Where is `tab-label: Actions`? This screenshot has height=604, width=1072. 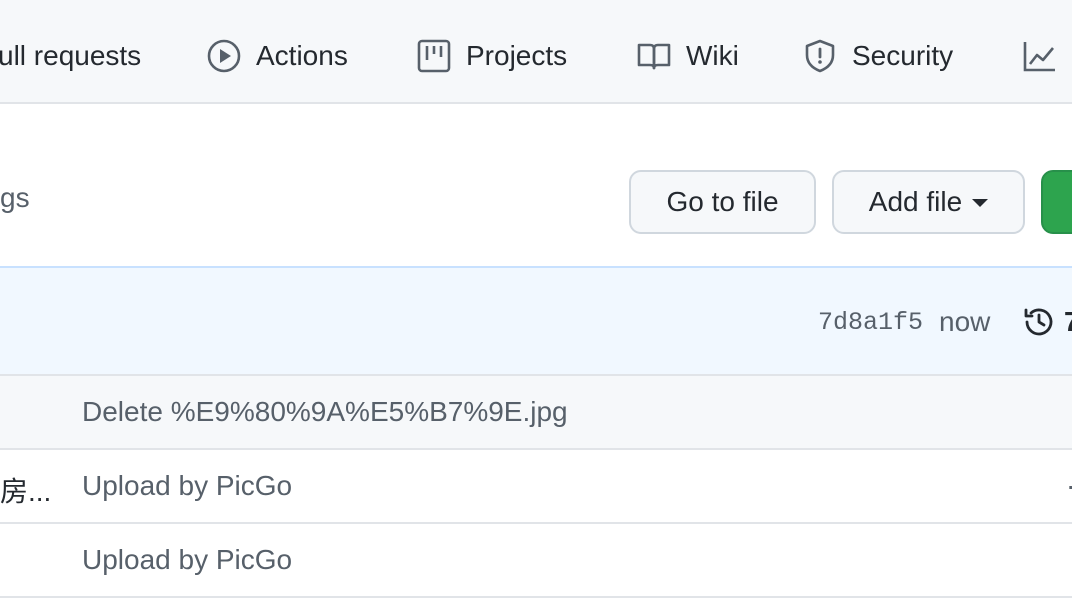
tab-label: Actions is located at coordinates (302, 55).